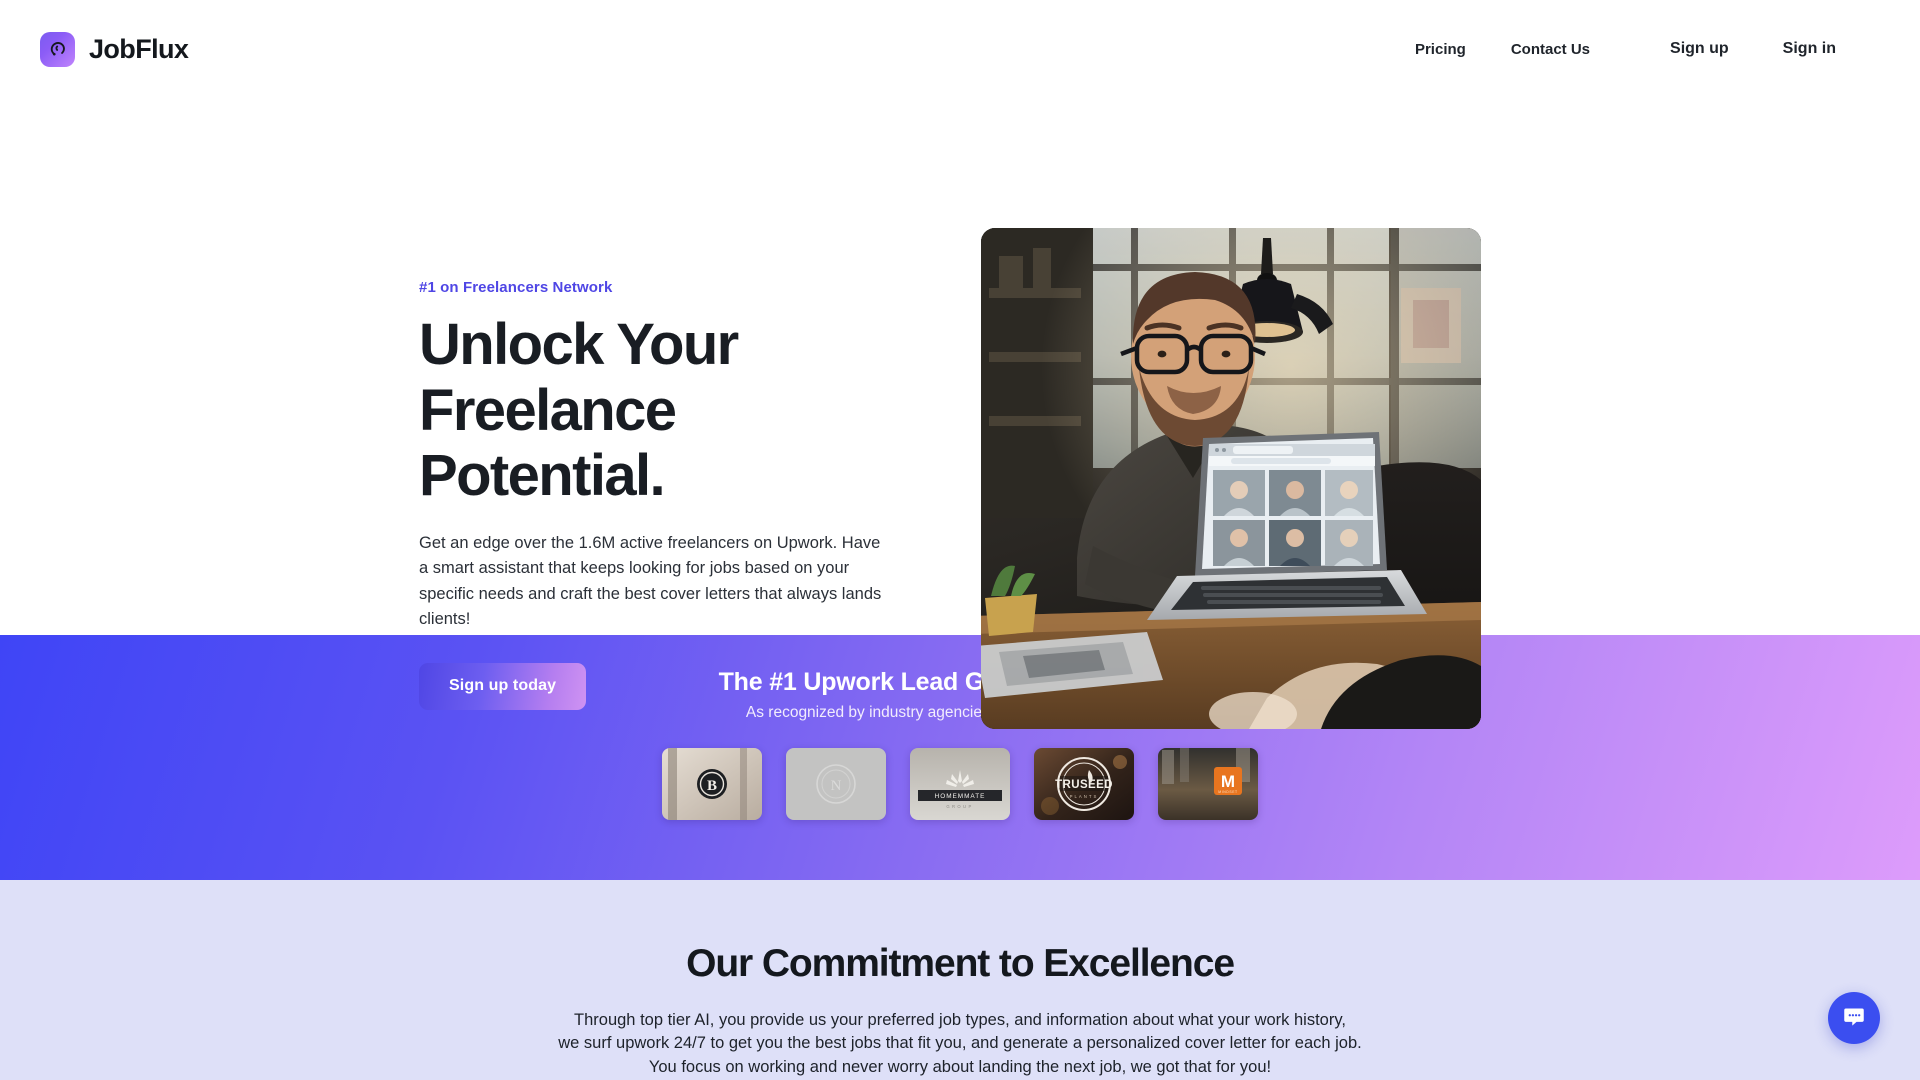 The width and height of the screenshot is (1920, 1080). Describe the element at coordinates (1084, 796) in the screenshot. I see `svg-text: PLANTS` at that location.